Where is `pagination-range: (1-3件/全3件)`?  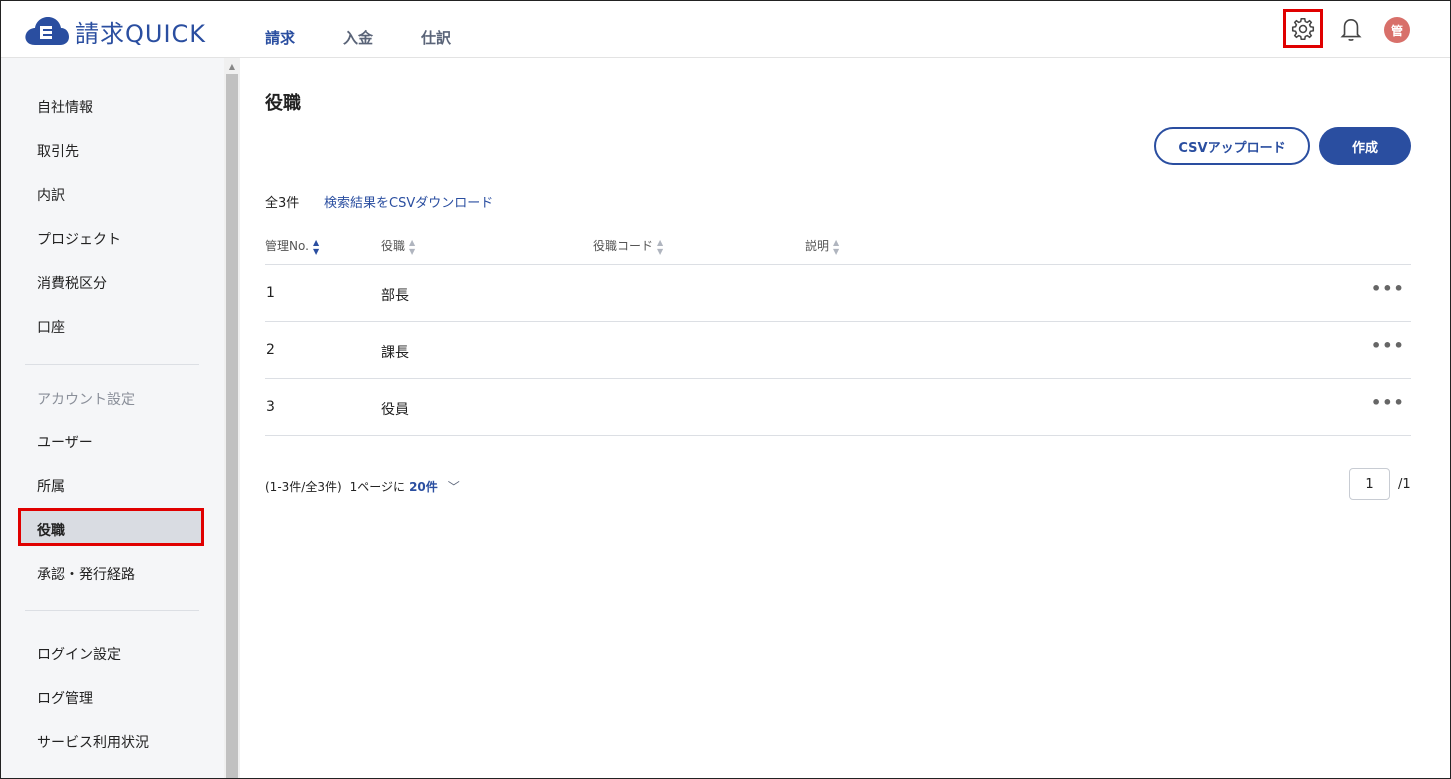 pagination-range: (1-3件/全3件) is located at coordinates (303, 487).